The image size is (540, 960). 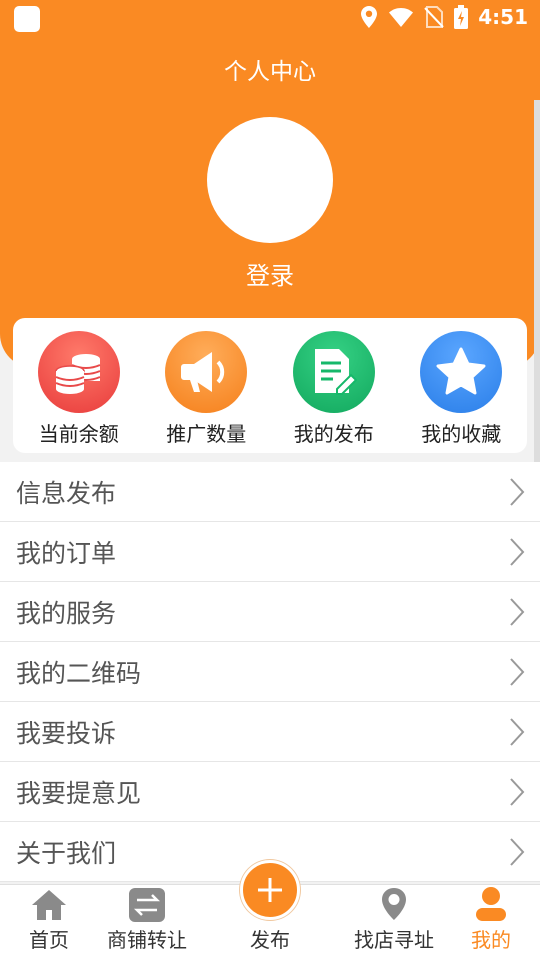 What do you see at coordinates (206, 372) in the screenshot?
I see `megaphone-icon` at bounding box center [206, 372].